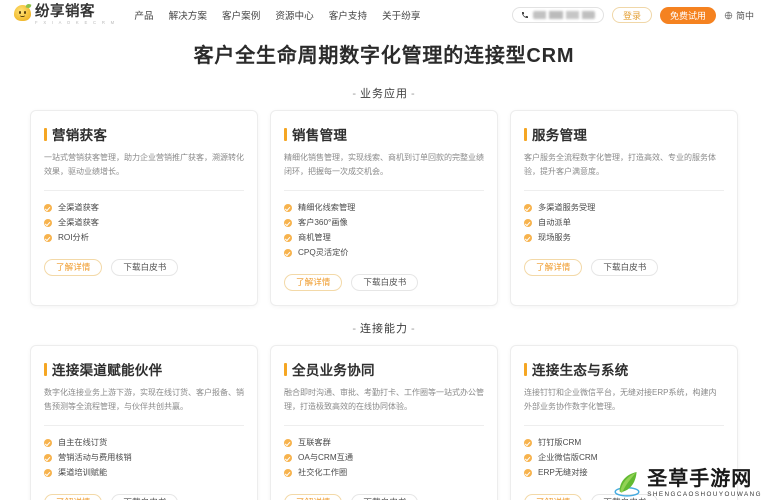  I want to click on feature-label: CPQ灵活定价, so click(323, 253).